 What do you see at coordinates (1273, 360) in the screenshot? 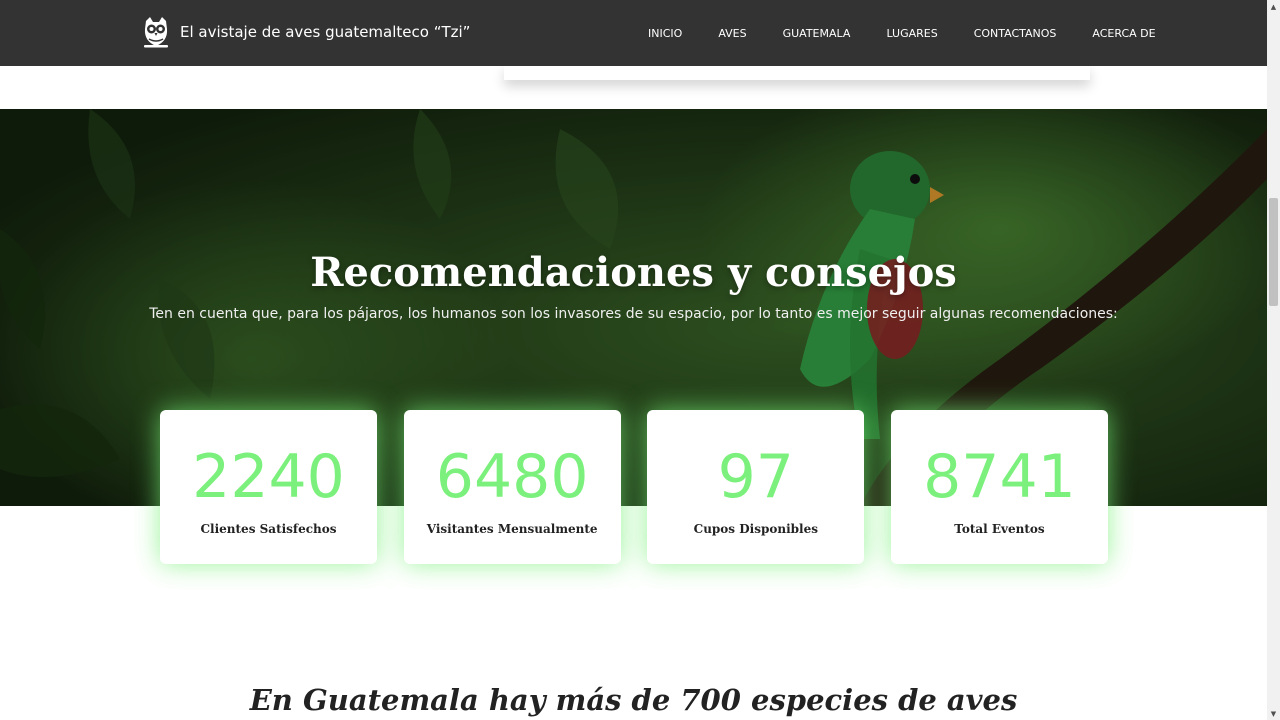
I see `page-scrollbar: ▲ ▼` at bounding box center [1273, 360].